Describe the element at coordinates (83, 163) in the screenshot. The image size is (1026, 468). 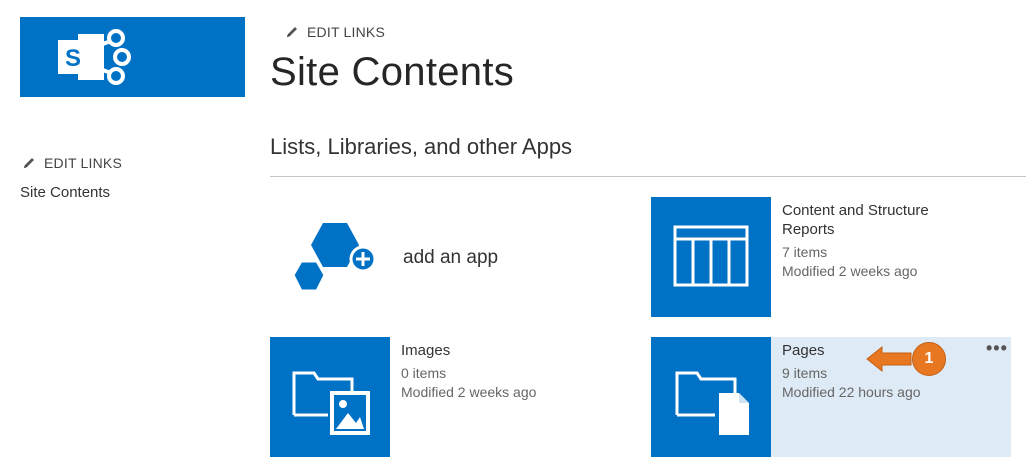
I see `sidebar-edit-links-label: EDIT LINKS` at that location.